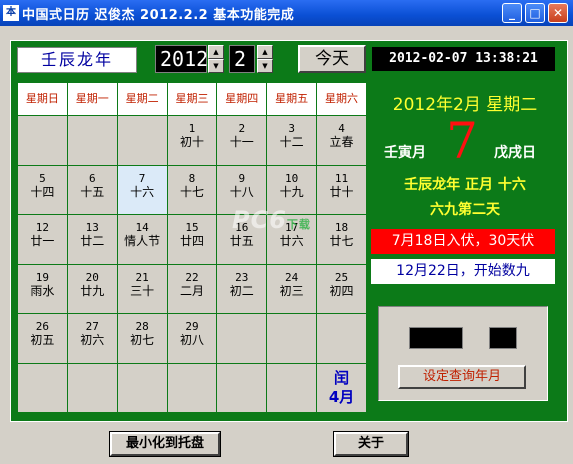 The height and width of the screenshot is (464, 573). Describe the element at coordinates (341, 387) in the screenshot. I see `leap-month-label: 闰 4月` at that location.